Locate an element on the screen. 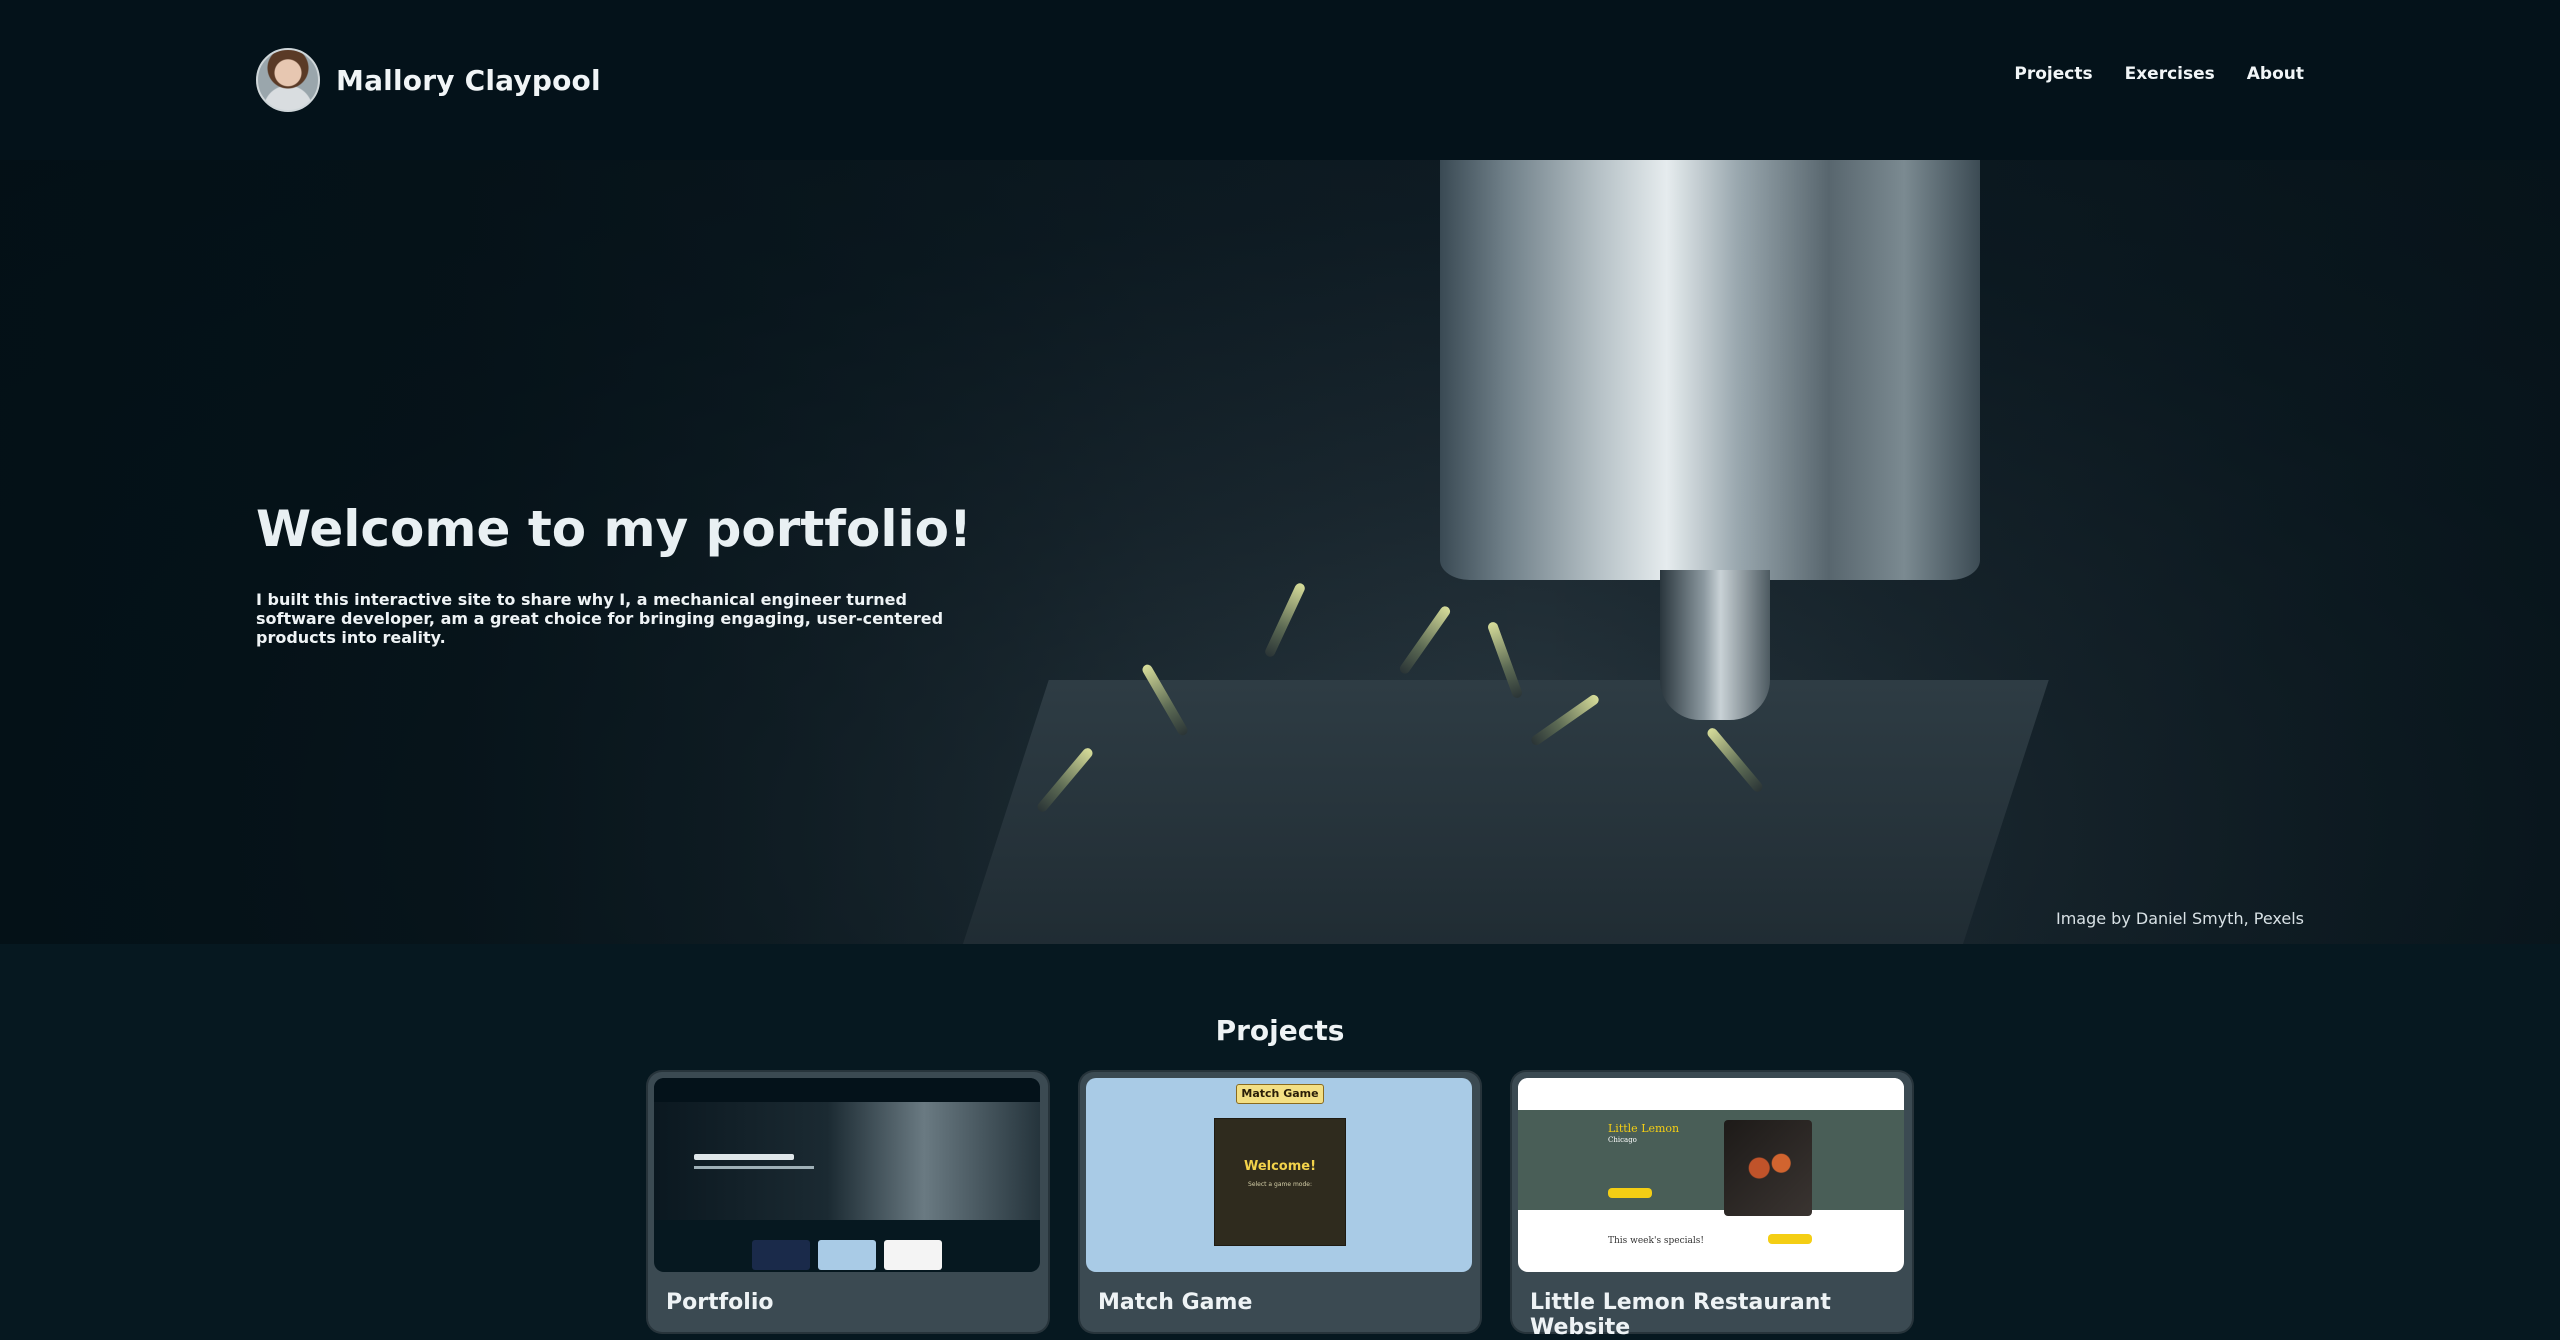  project-card-title: Little Lemon Restaurant Website is located at coordinates (1680, 1315).